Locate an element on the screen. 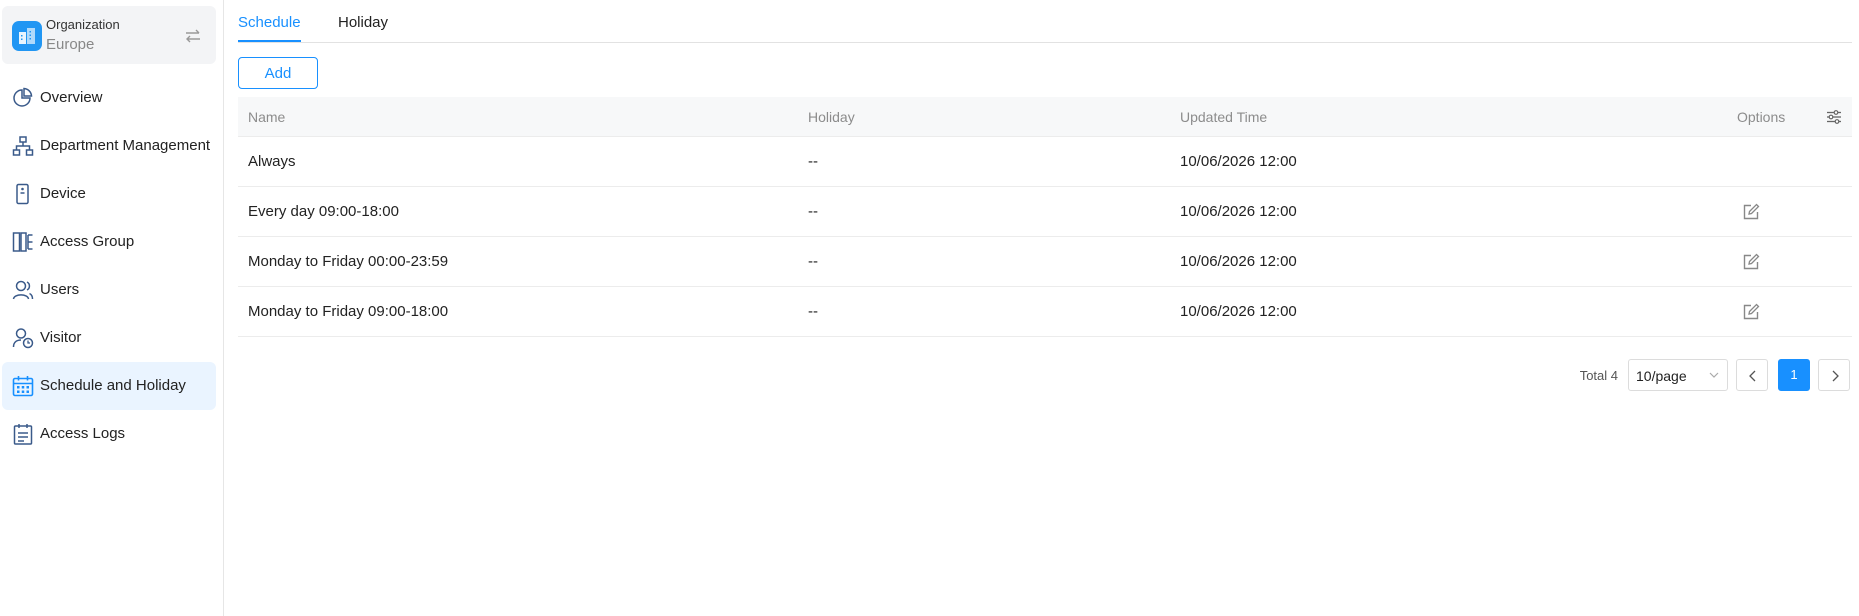 Image resolution: width=1859 pixels, height=616 pixels. visitor-icon is located at coordinates (23, 338).